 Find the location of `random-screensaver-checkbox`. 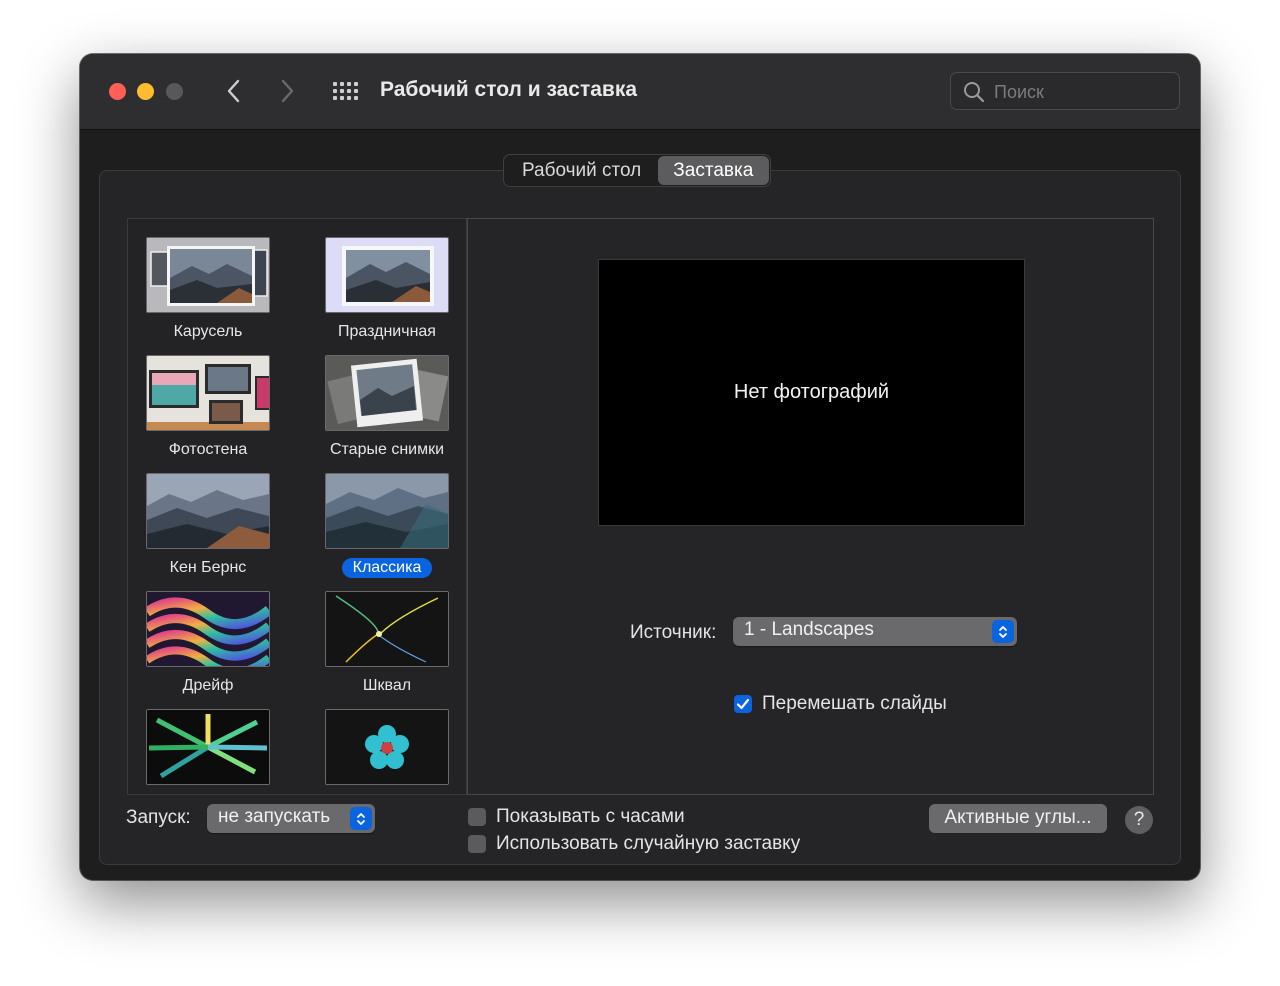

random-screensaver-checkbox is located at coordinates (477, 844).